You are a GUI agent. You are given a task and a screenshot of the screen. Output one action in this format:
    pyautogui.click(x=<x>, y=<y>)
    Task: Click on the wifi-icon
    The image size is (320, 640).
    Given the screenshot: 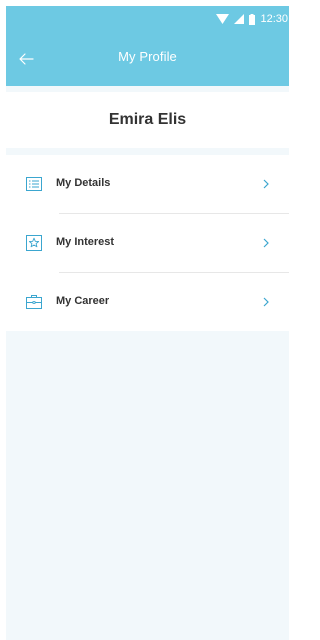 What is the action you would take?
    pyautogui.click(x=223, y=19)
    